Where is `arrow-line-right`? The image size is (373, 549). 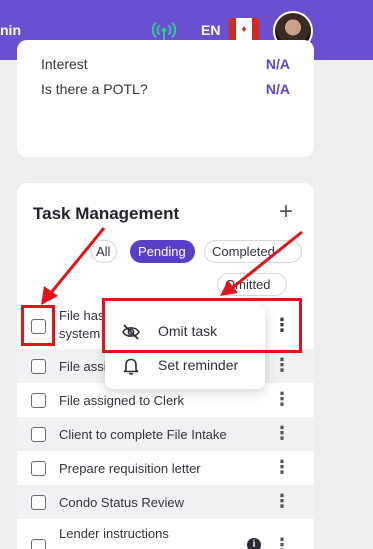 arrow-line-right is located at coordinates (267, 260).